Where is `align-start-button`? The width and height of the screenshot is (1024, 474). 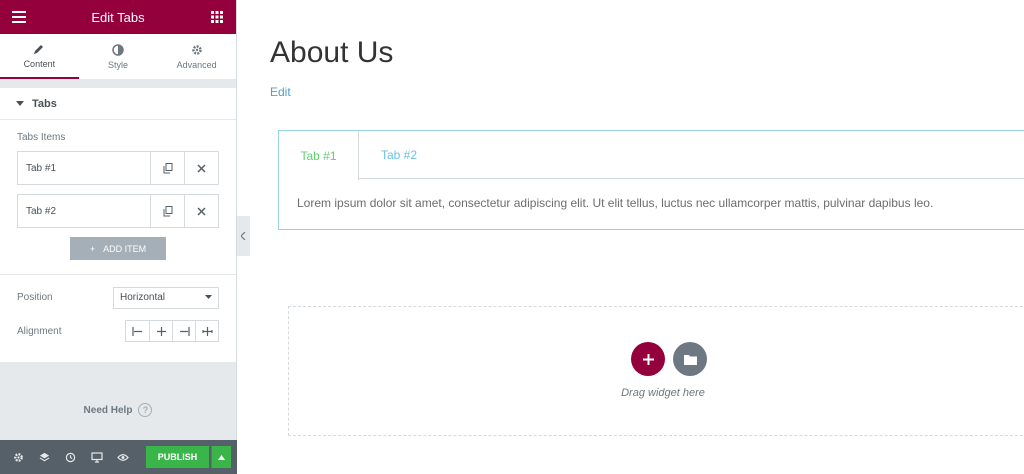 align-start-button is located at coordinates (137, 331).